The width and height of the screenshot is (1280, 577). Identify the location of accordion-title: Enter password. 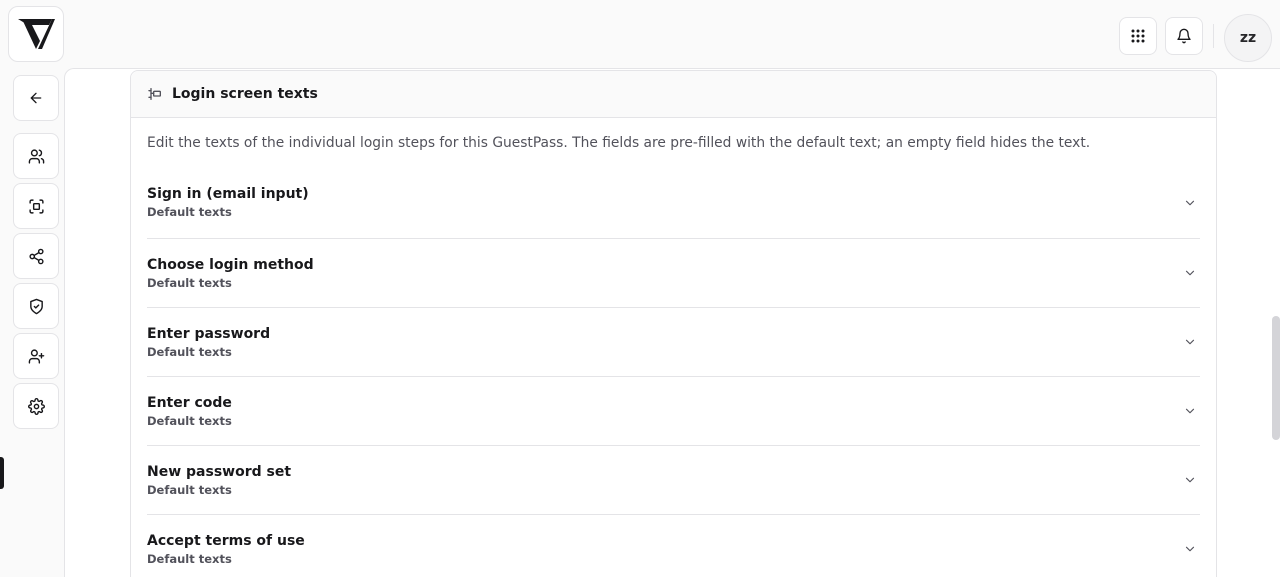
(209, 333).